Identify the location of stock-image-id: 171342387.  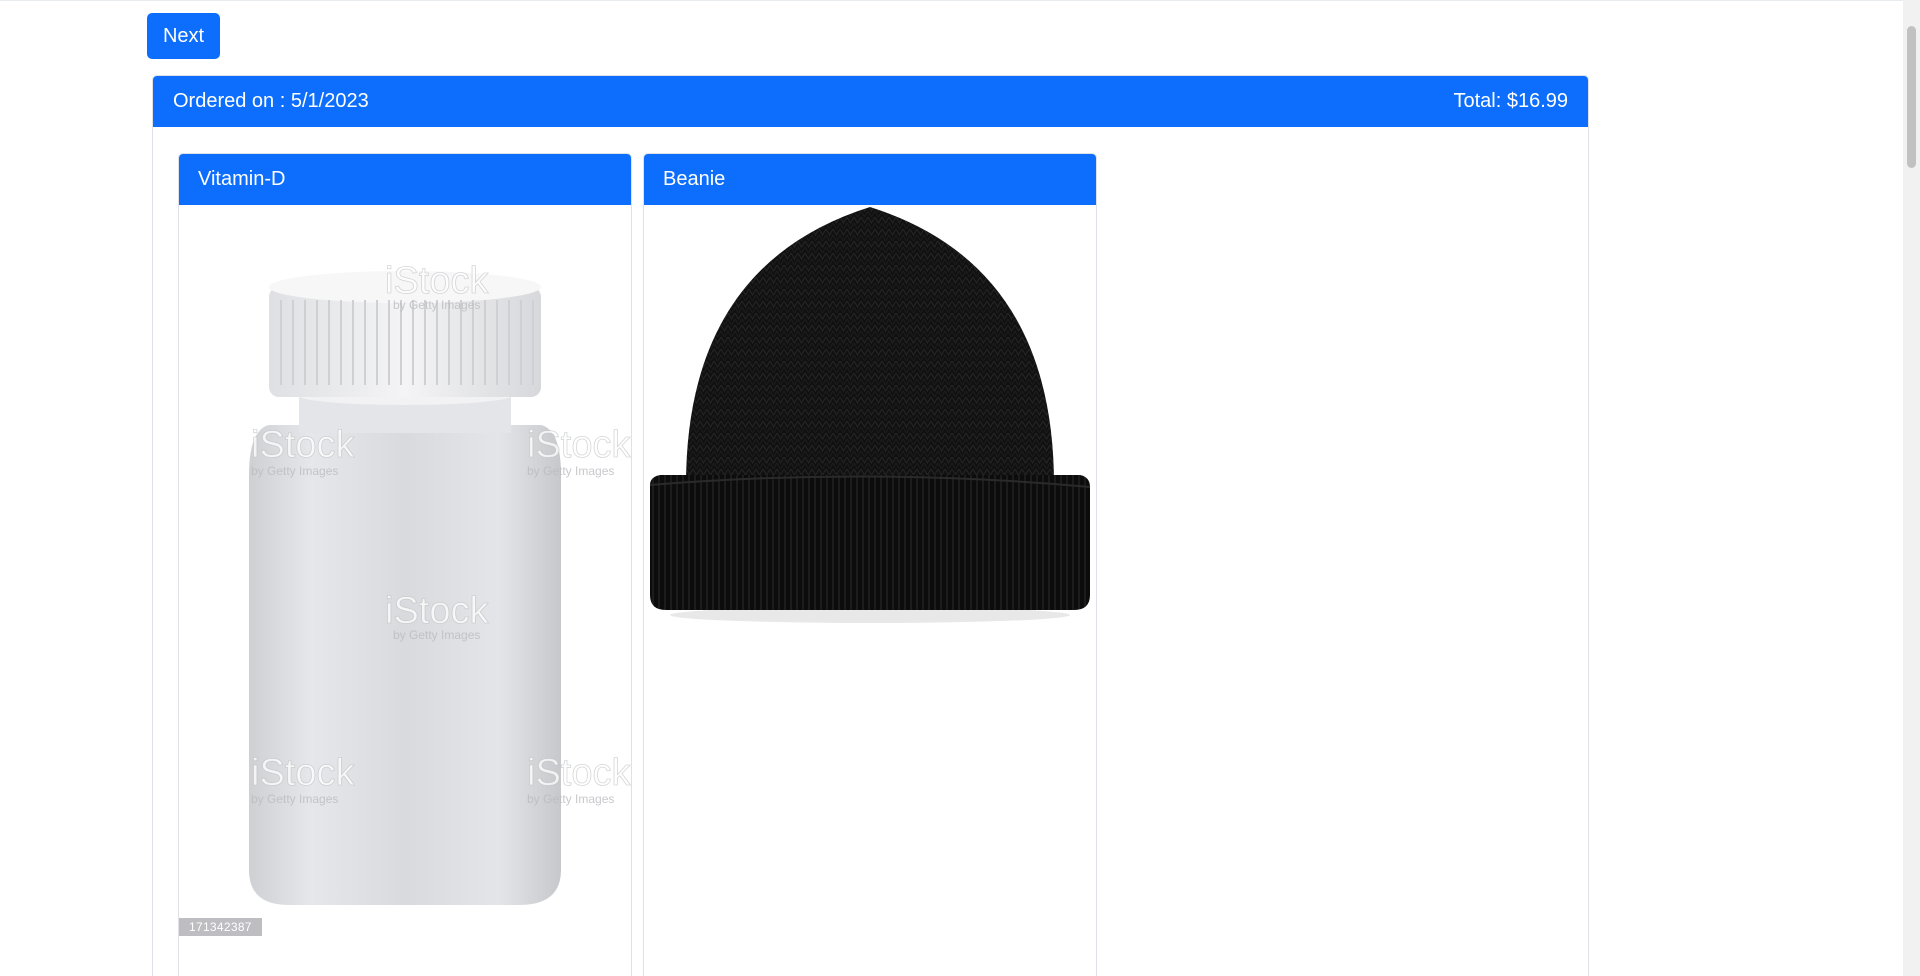
(220, 927).